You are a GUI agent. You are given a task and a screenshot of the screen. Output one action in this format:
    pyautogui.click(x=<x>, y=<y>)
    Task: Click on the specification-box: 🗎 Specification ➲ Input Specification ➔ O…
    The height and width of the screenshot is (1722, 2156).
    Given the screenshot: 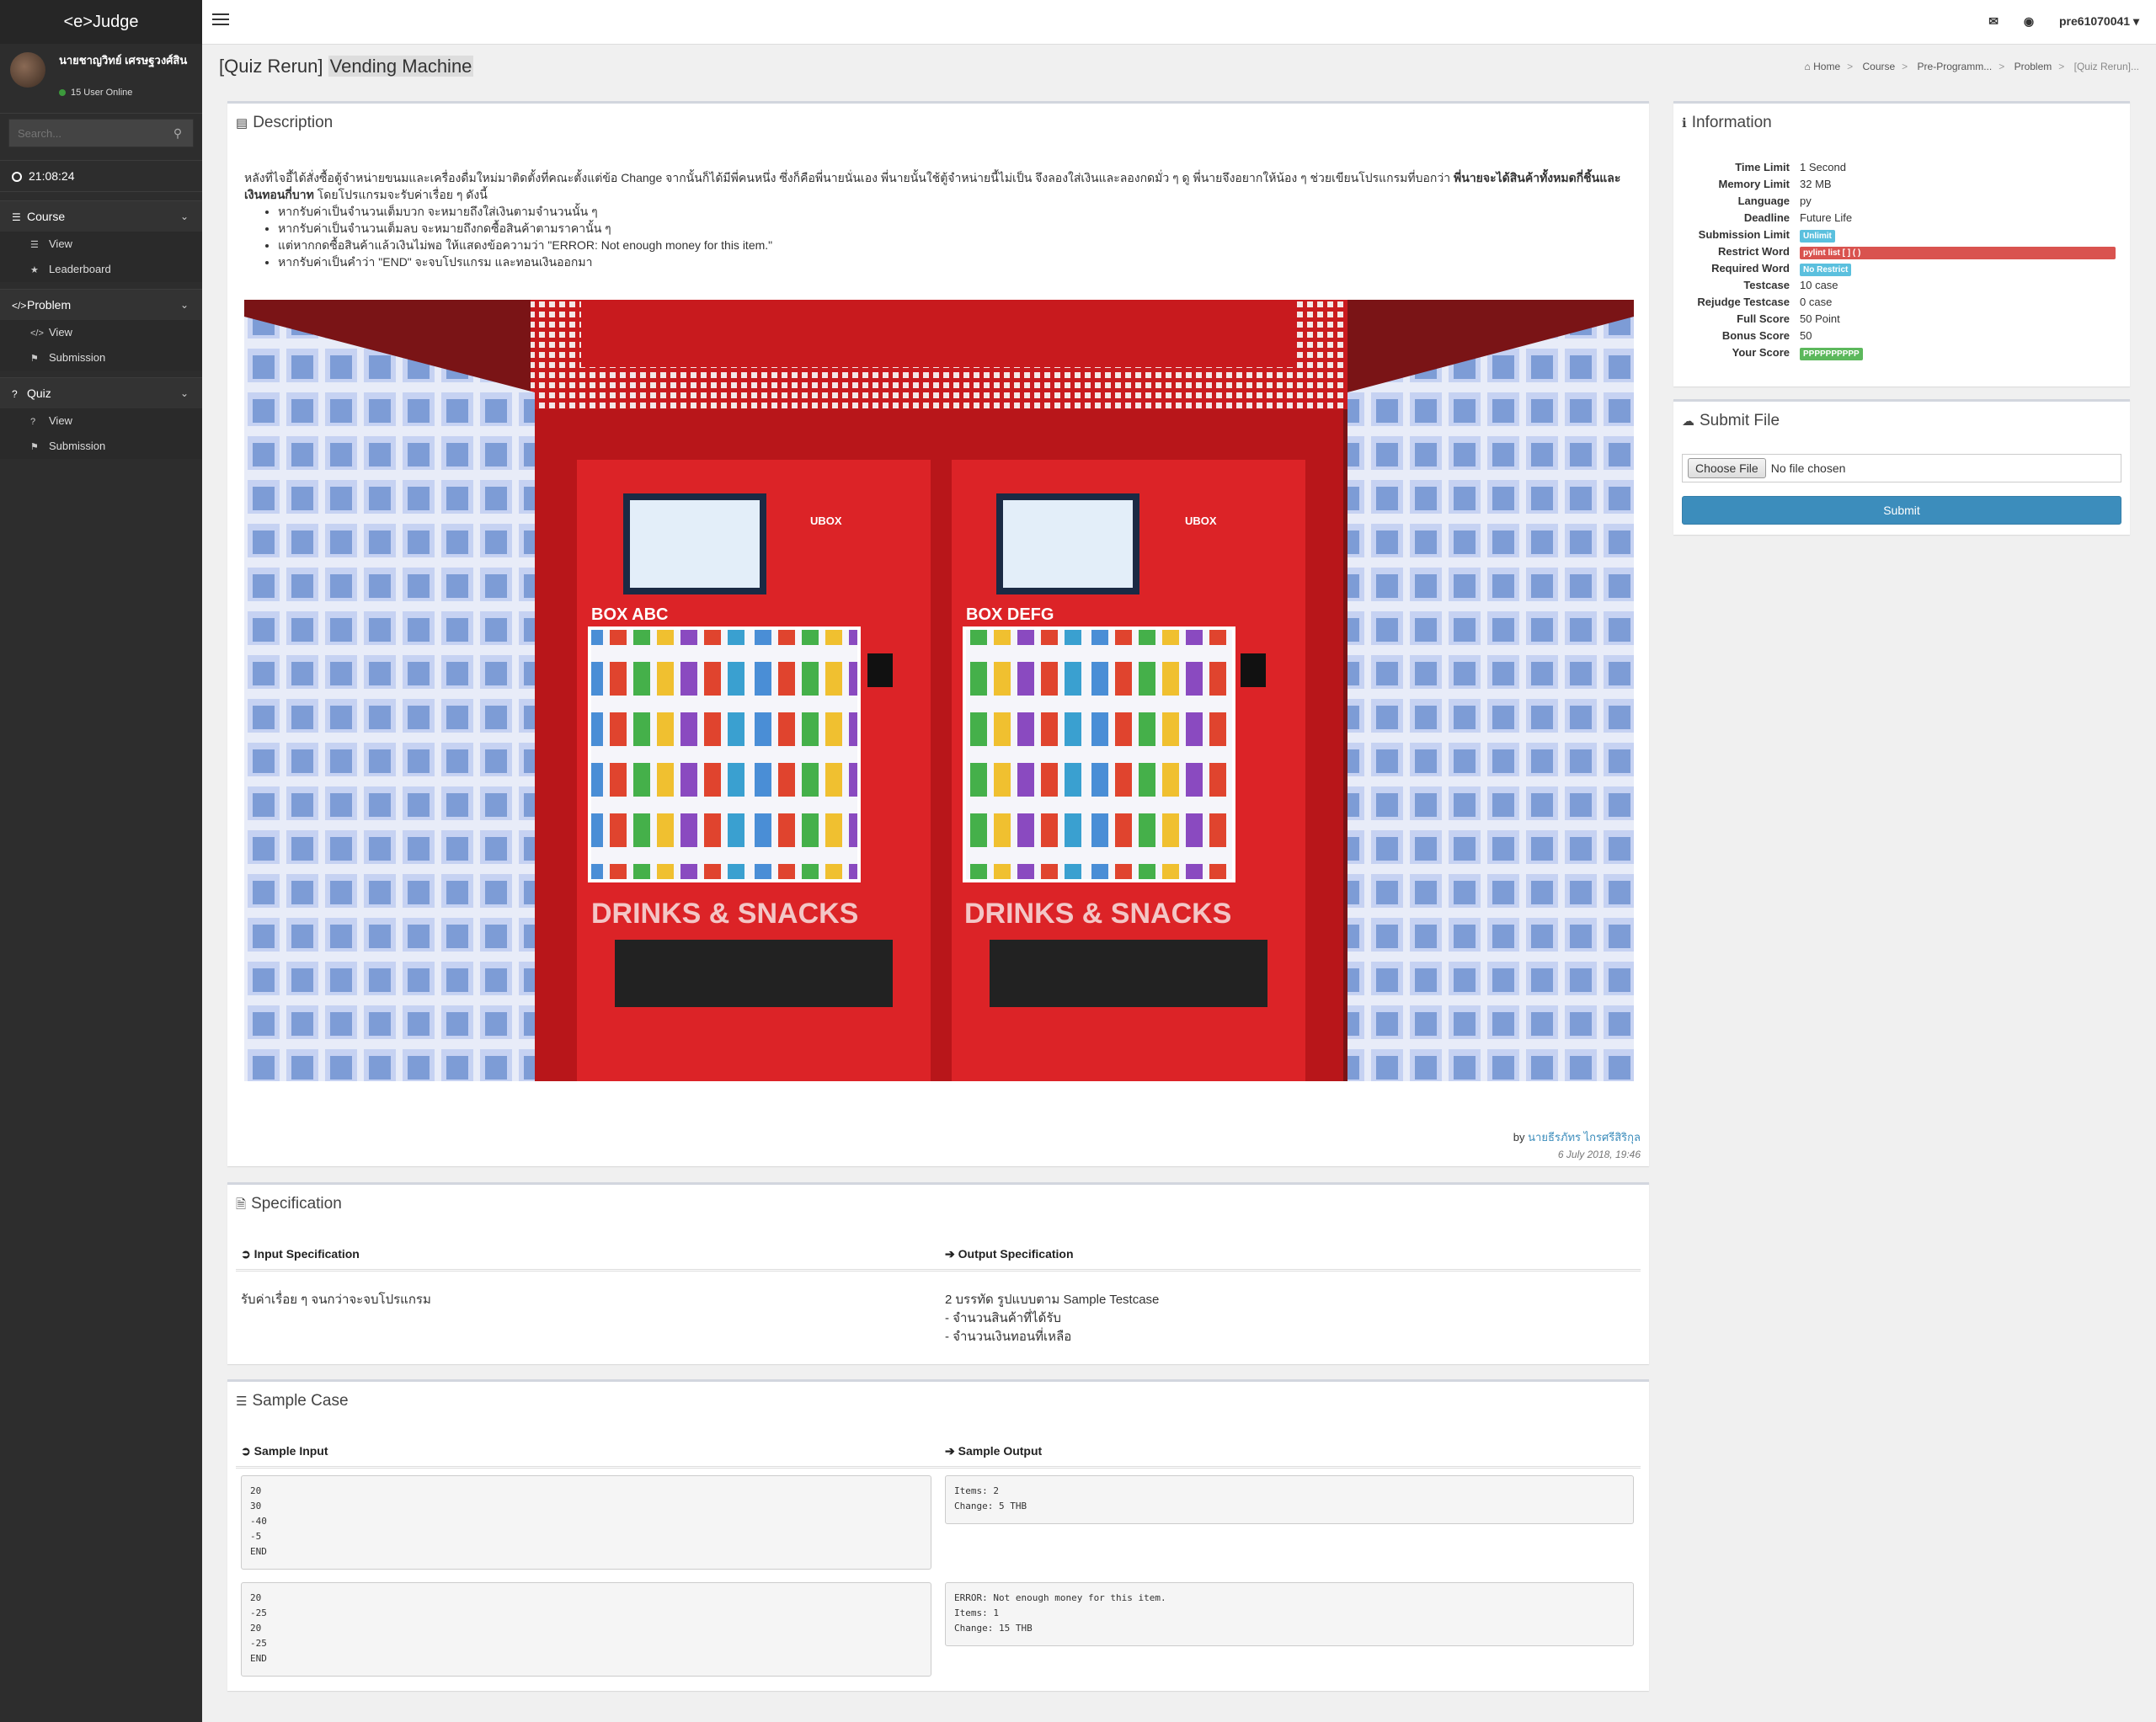 What is the action you would take?
    pyautogui.click(x=938, y=1273)
    